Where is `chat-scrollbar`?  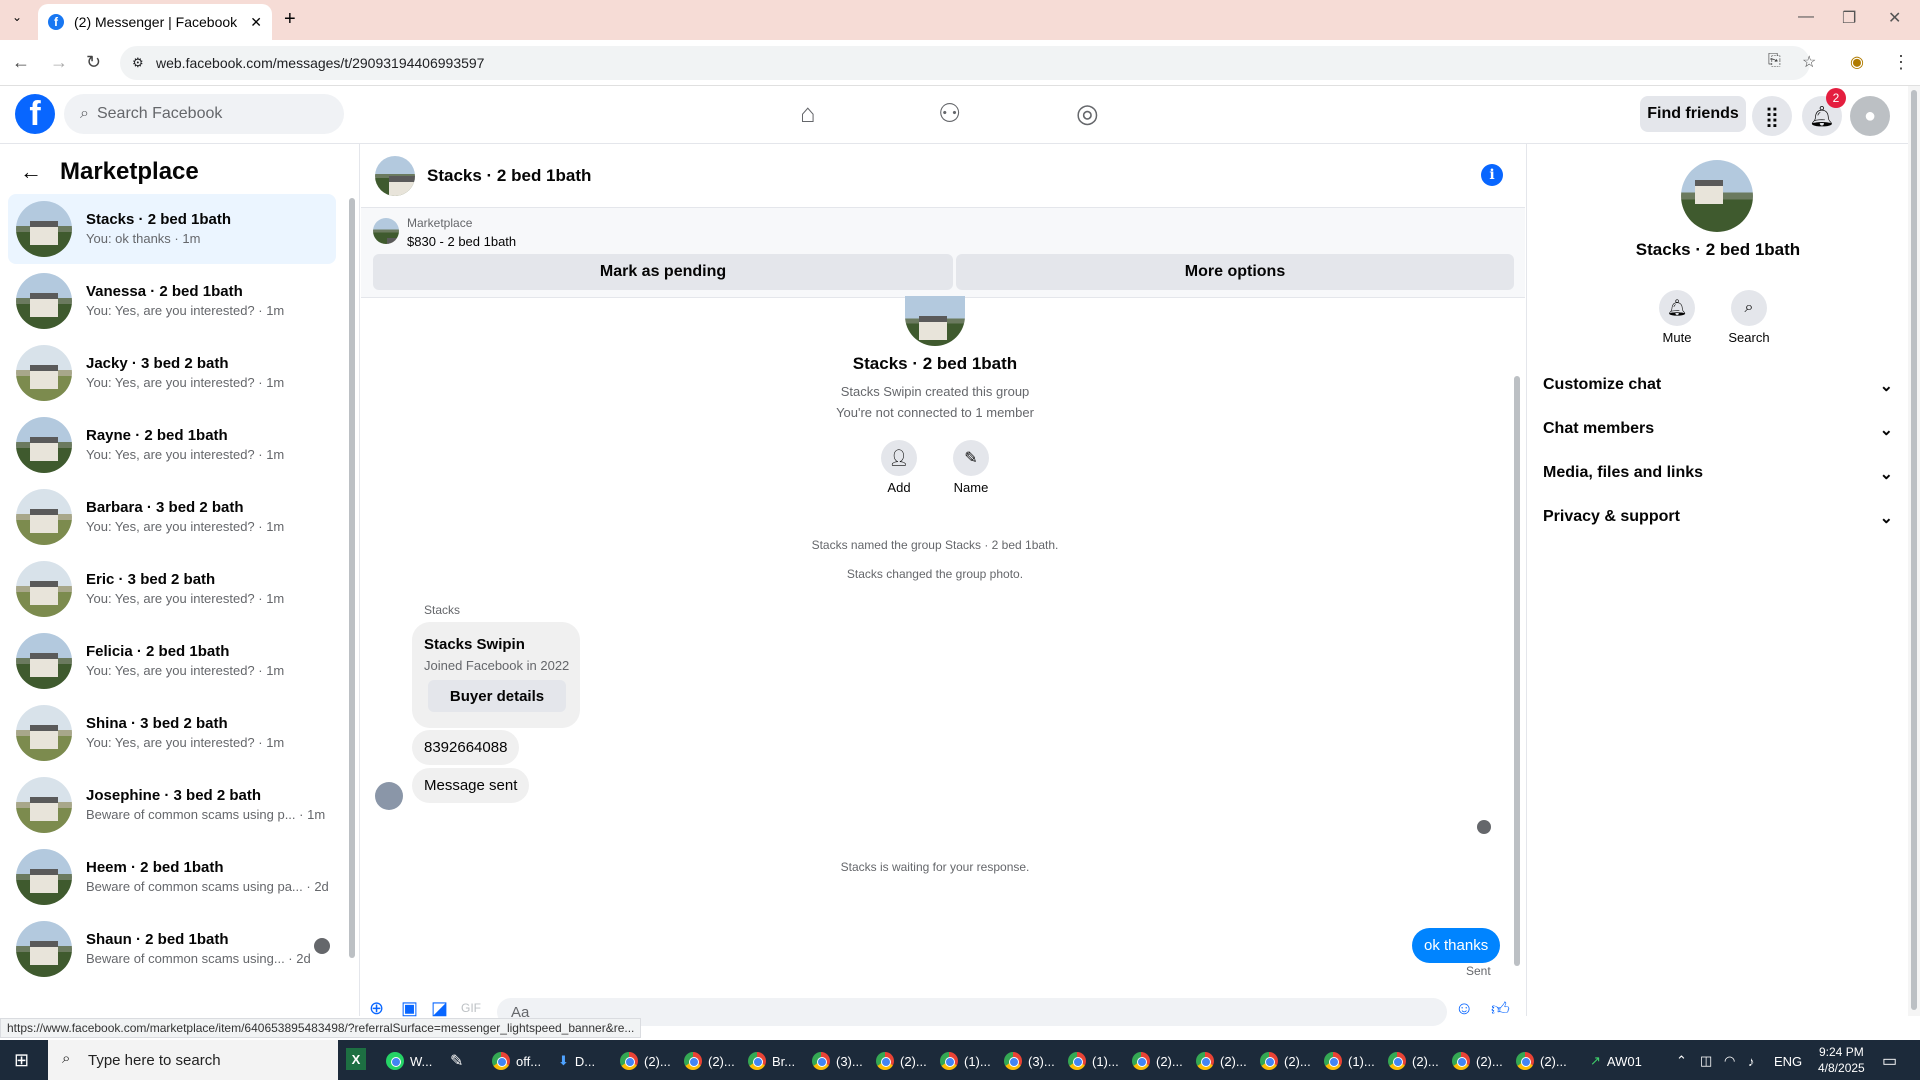
chat-scrollbar is located at coordinates (1517, 671).